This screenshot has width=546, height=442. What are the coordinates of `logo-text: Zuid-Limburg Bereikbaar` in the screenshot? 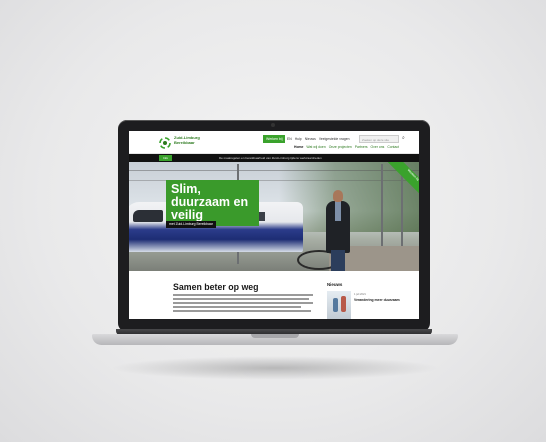 It's located at (187, 140).